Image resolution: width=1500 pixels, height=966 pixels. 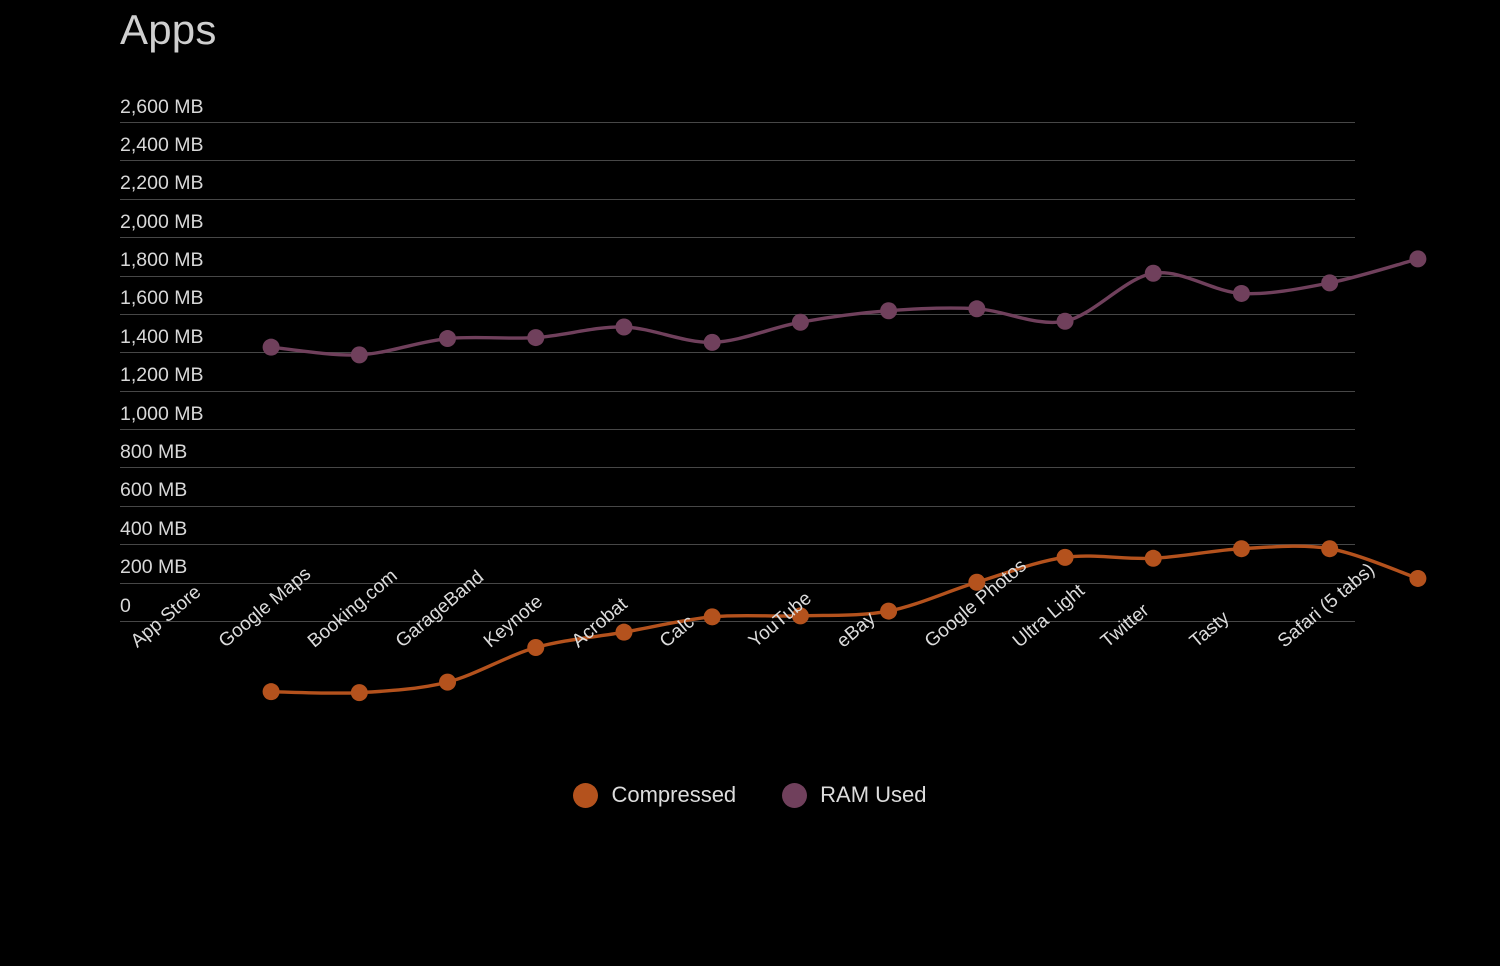 I want to click on legend-label: RAM Used, so click(x=873, y=794).